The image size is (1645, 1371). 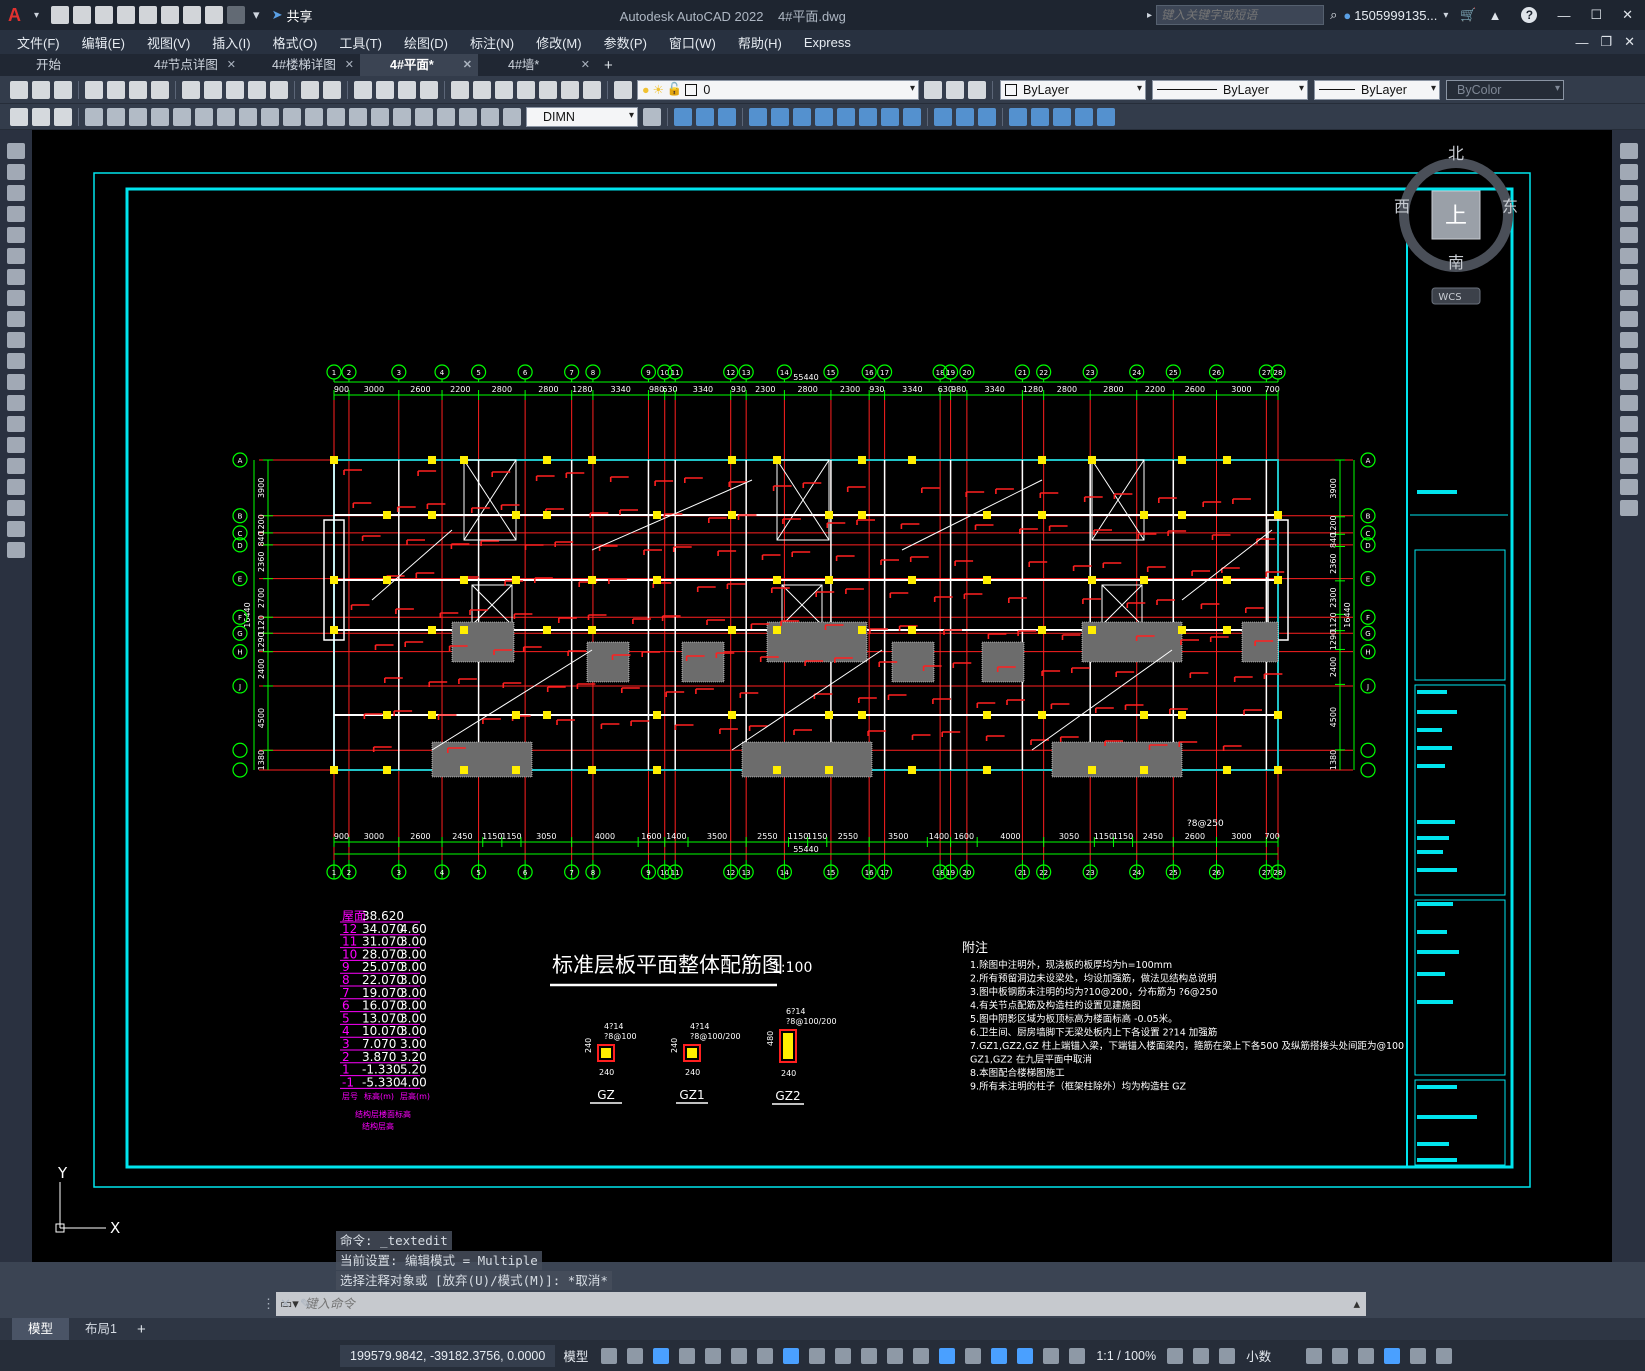 I want to click on color-dropdown: ByLayer ▾, so click(x=1073, y=89).